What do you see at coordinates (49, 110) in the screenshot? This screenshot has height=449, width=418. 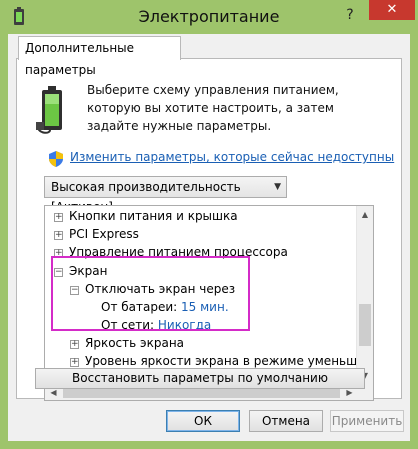 I see `battery-plug-icon` at bounding box center [49, 110].